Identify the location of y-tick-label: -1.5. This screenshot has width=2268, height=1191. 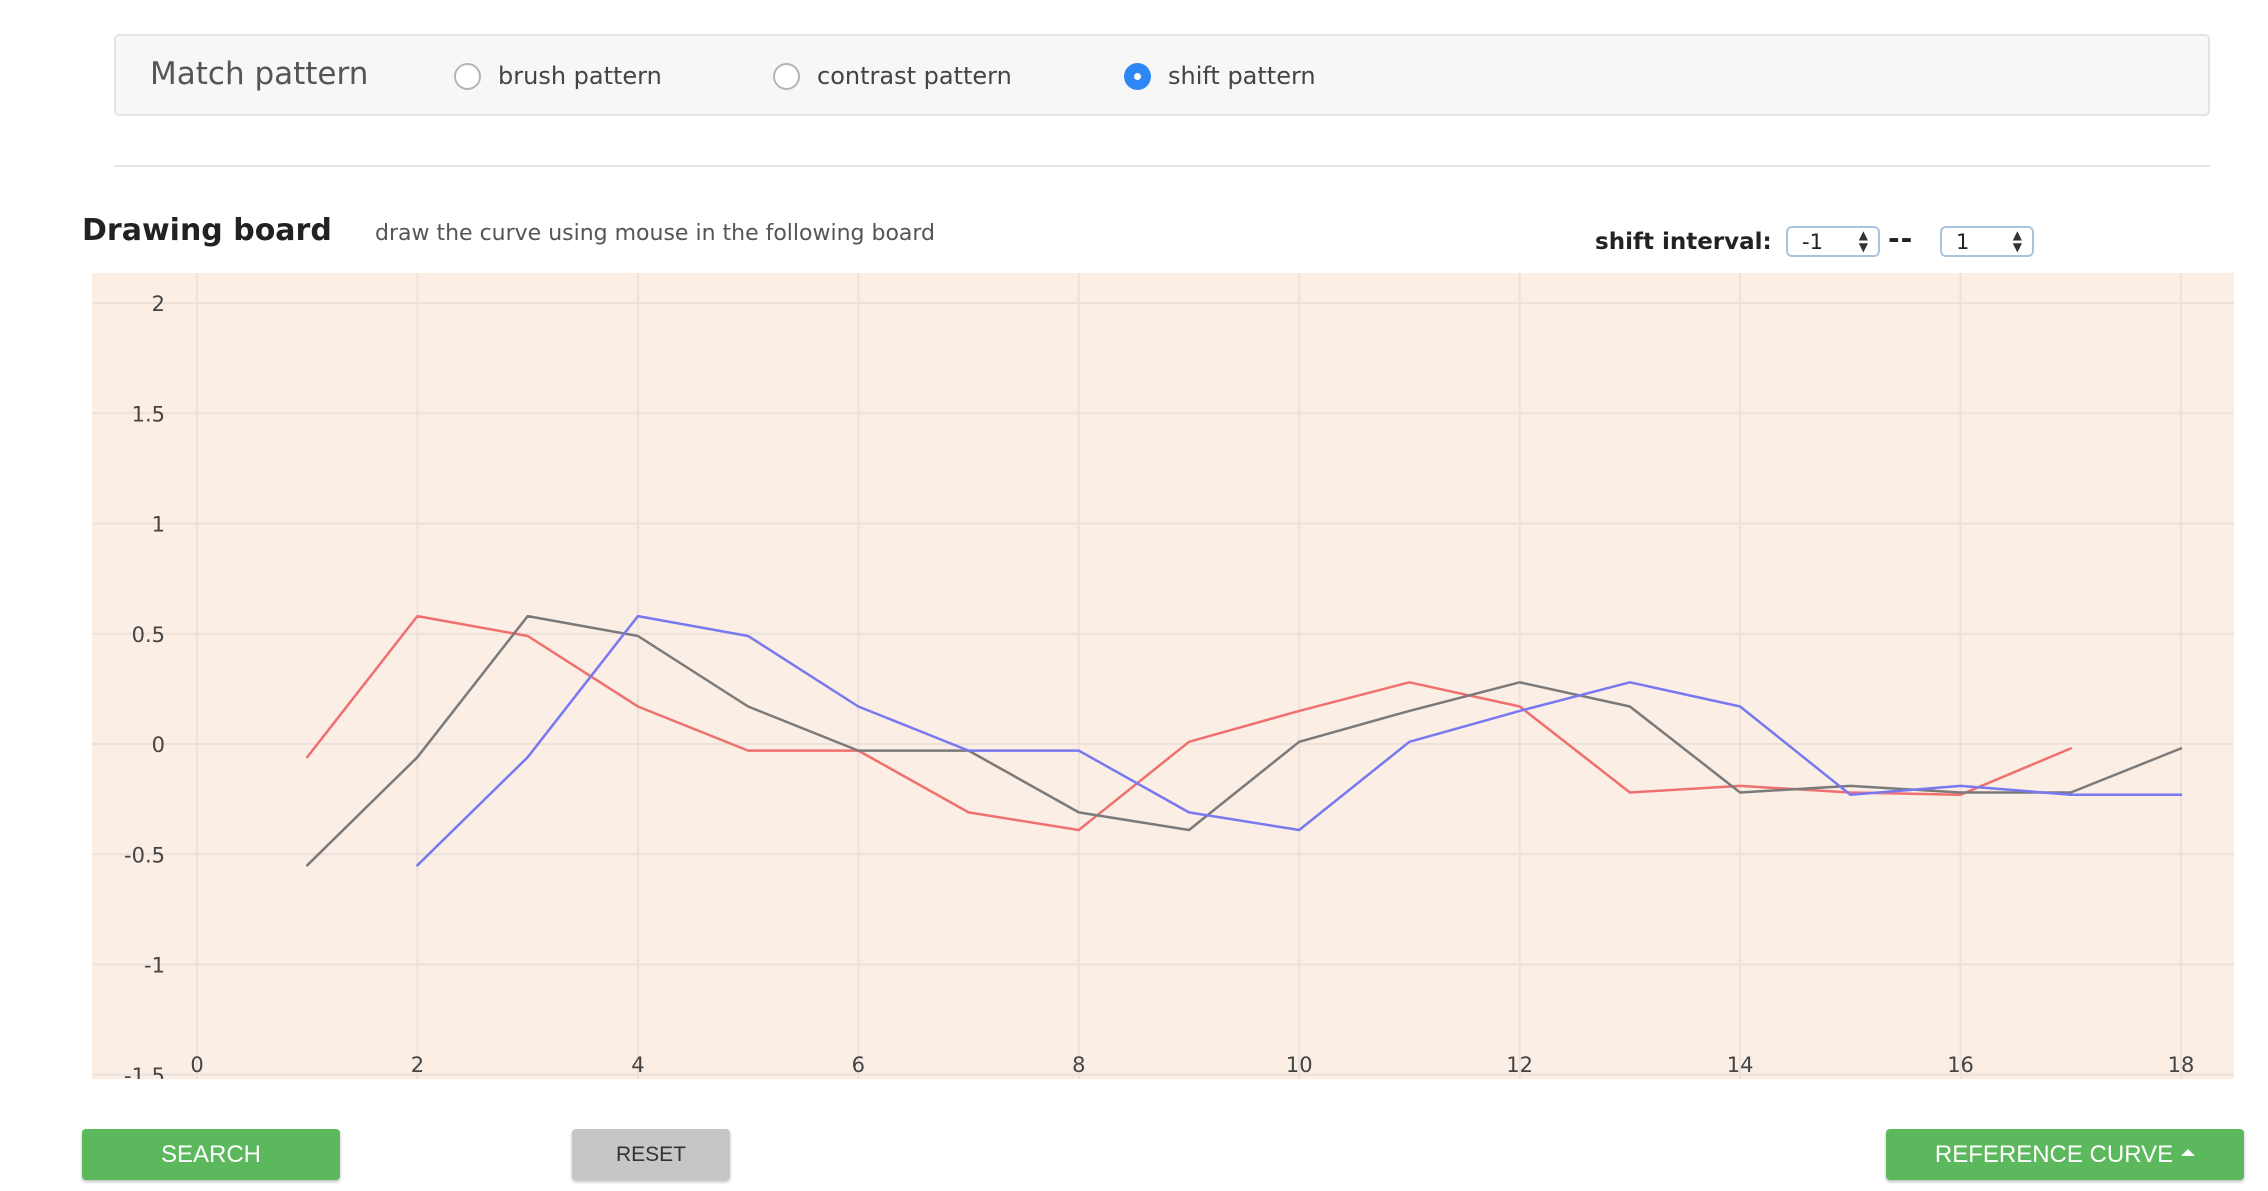
(144, 1071).